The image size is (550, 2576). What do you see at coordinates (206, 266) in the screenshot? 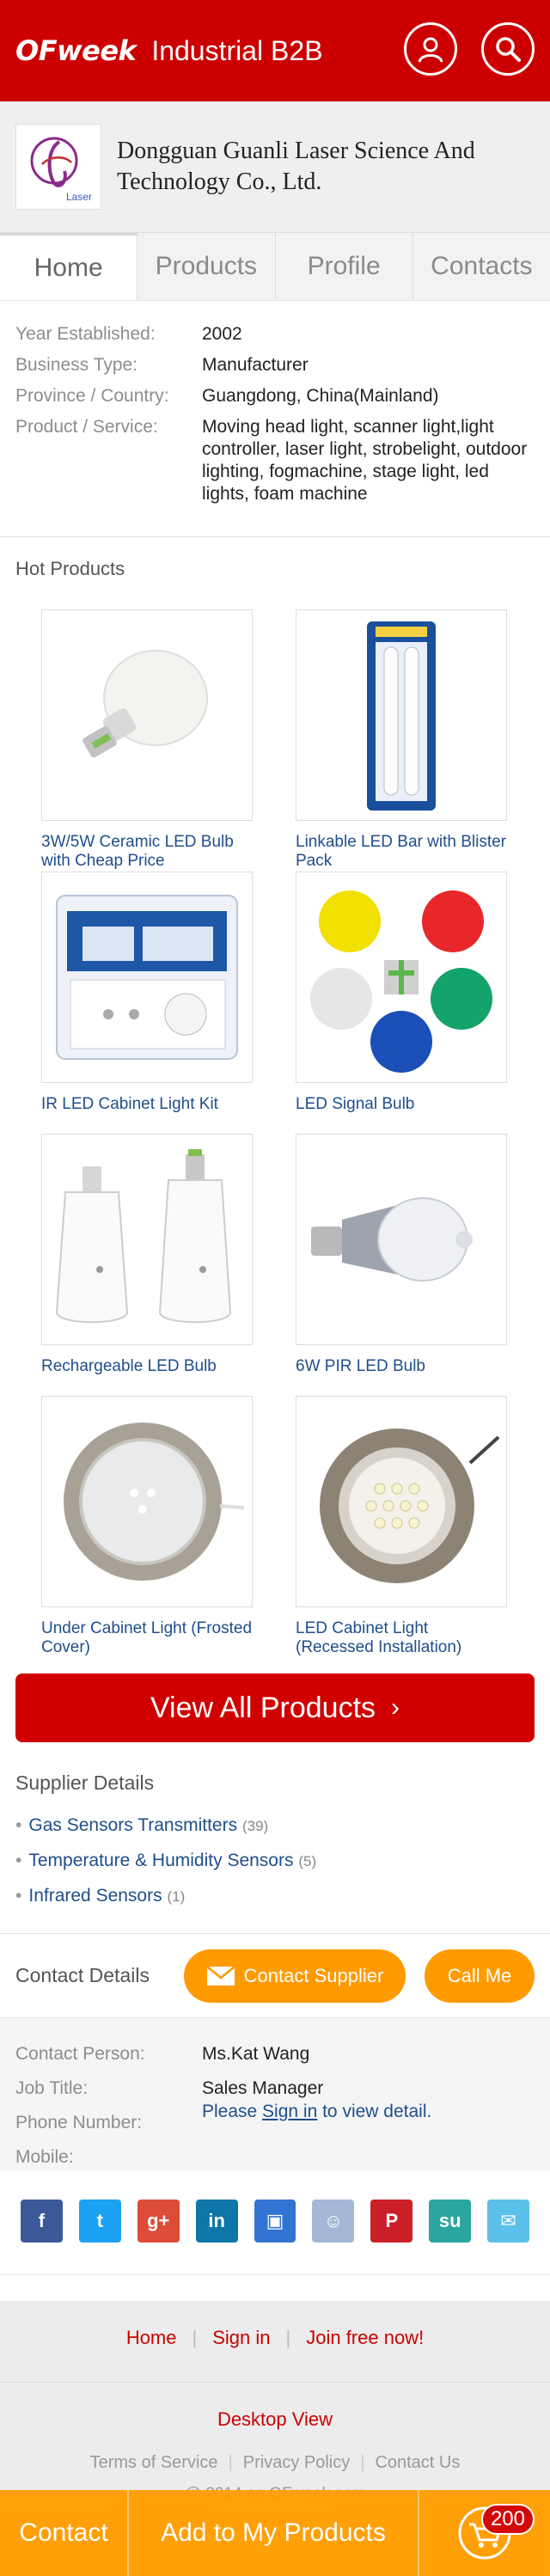
I see `tab-products: Products` at bounding box center [206, 266].